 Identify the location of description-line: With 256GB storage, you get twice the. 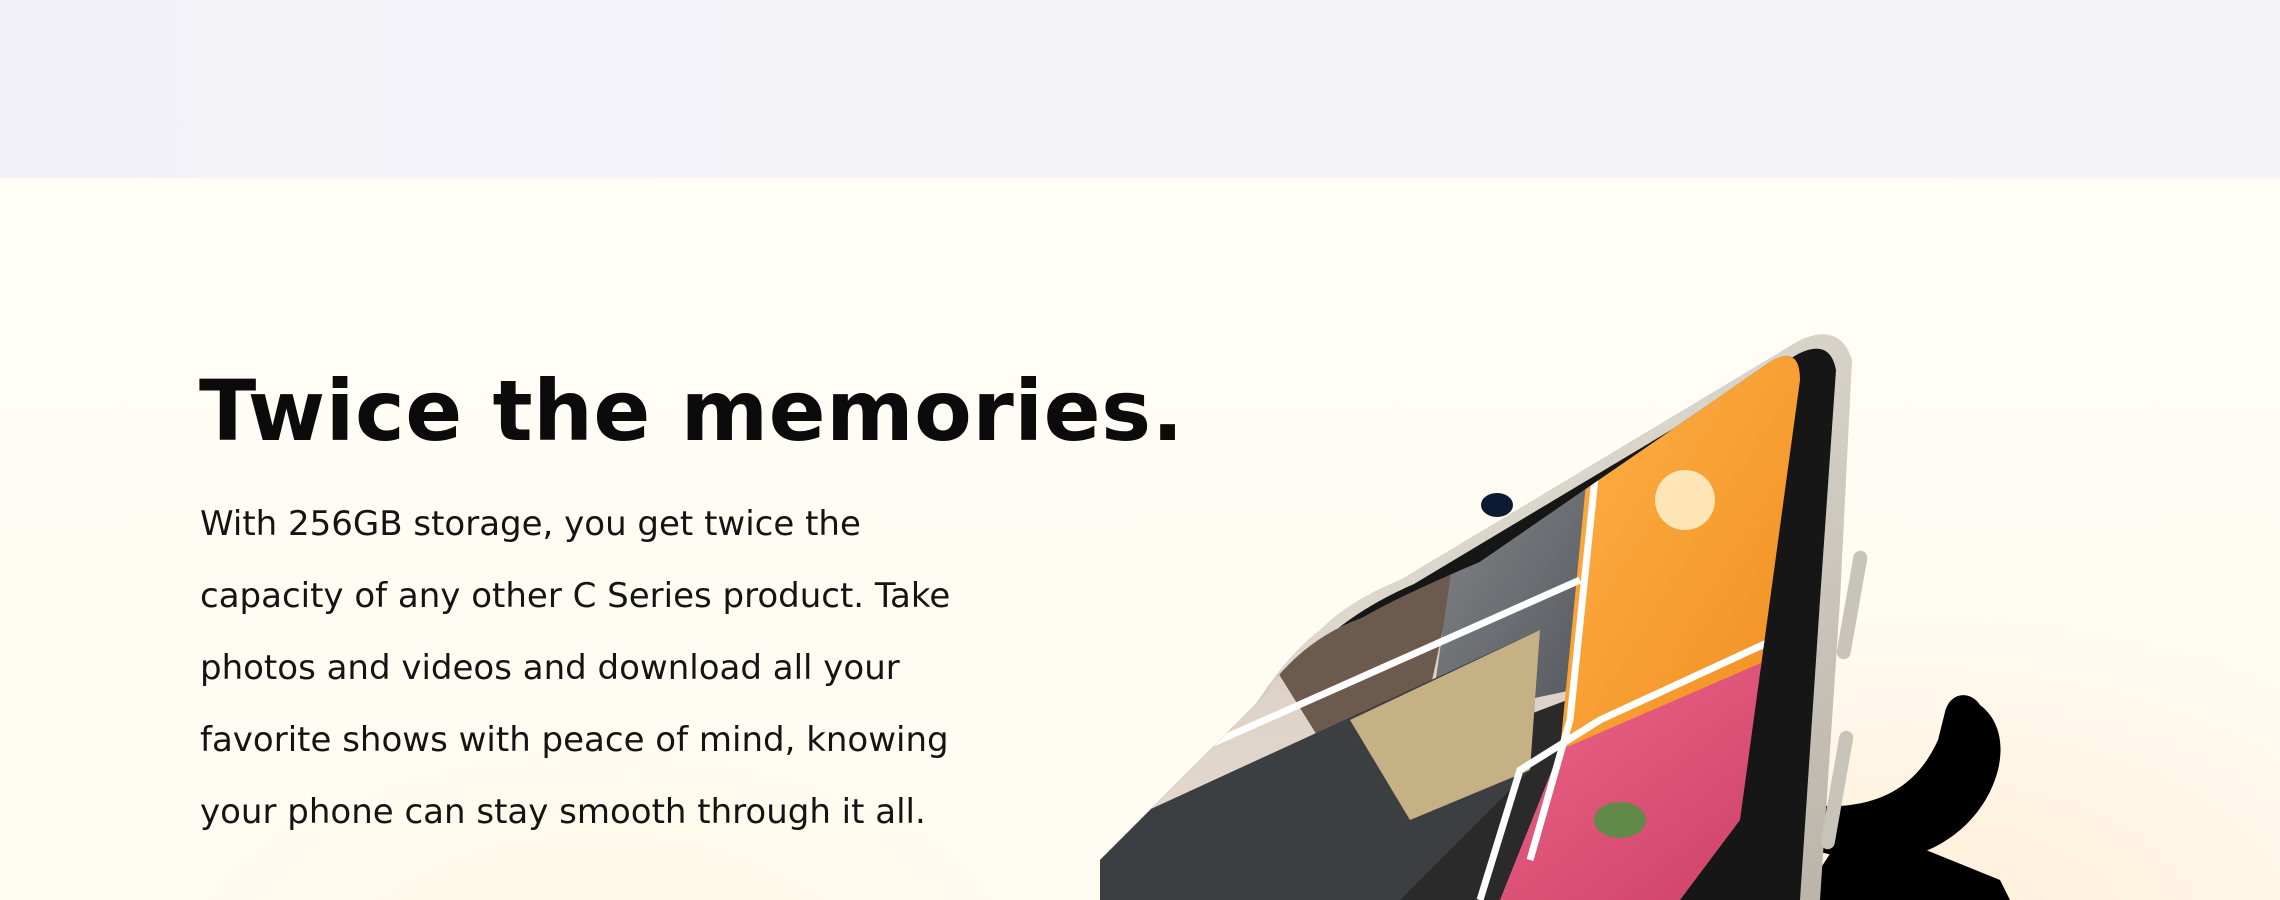
(530, 524).